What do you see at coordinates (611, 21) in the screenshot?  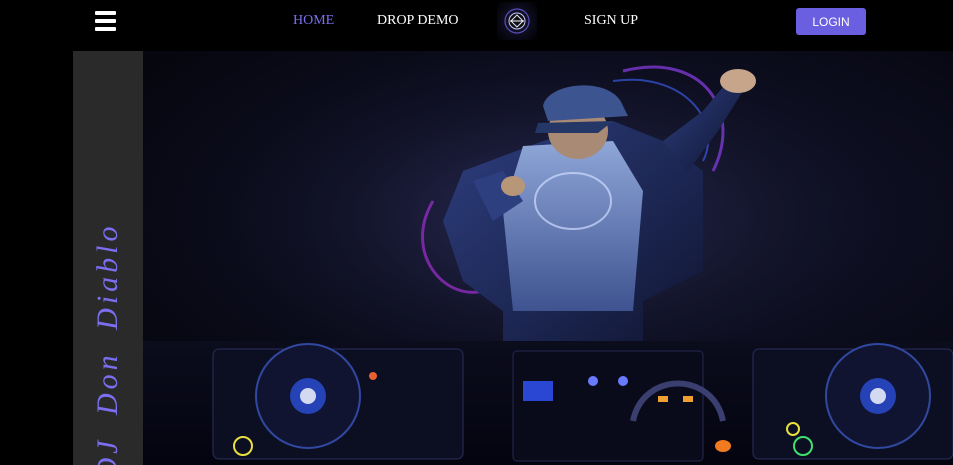 I see `nav-sign-up-link: SIGN UP` at bounding box center [611, 21].